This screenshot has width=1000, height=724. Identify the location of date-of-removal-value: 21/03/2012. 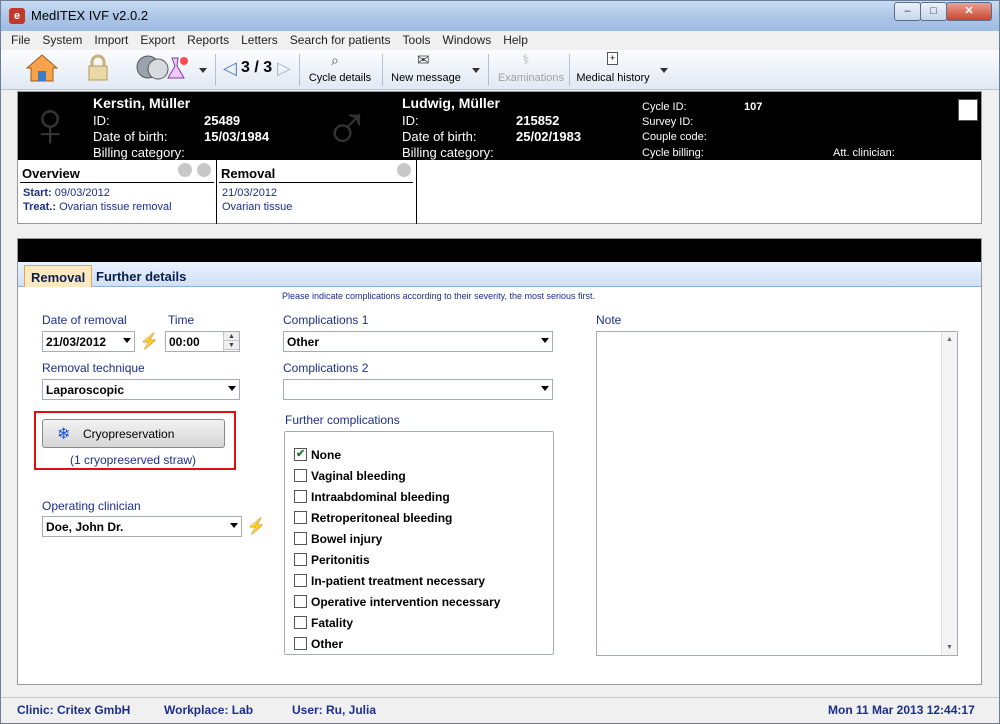
(76, 342).